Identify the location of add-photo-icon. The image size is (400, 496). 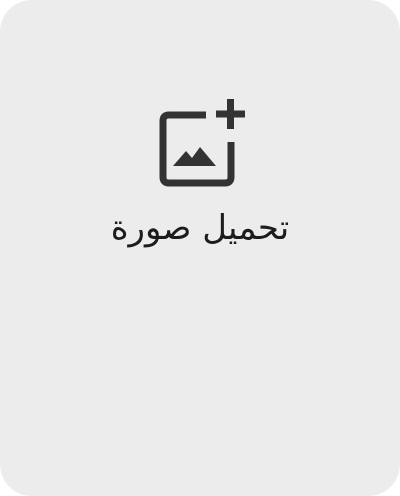
(202, 143).